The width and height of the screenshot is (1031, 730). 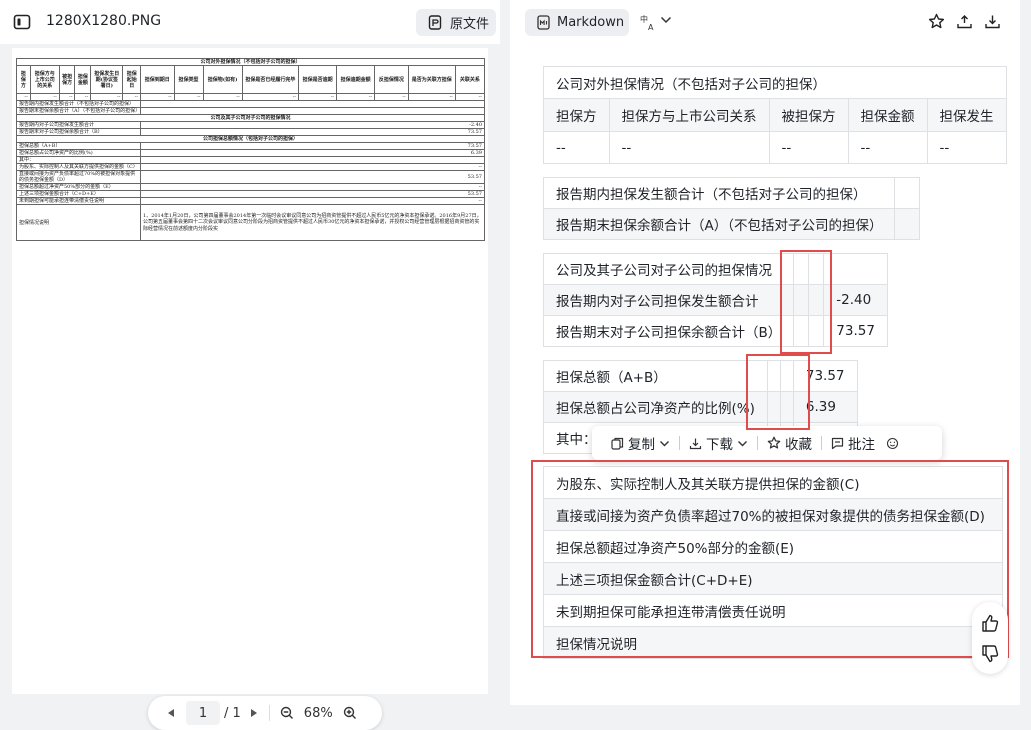 I want to click on original-file-button: 原文件, so click(x=456, y=22).